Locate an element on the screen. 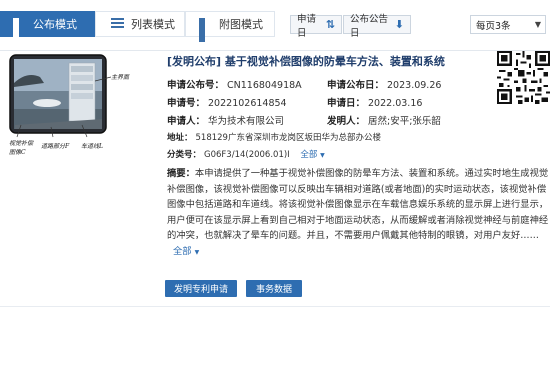 The image size is (550, 378). tab-publication-mode: 公布模式 is located at coordinates (47, 26).